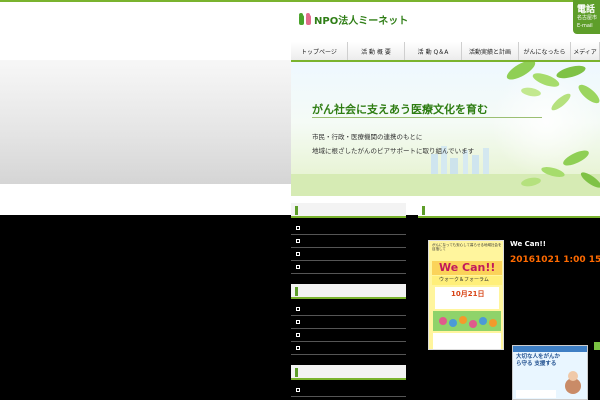 Image resolution: width=600 pixels, height=400 pixels. I want to click on contact-box: 電話 名古屋市 E-mail, so click(586, 17).